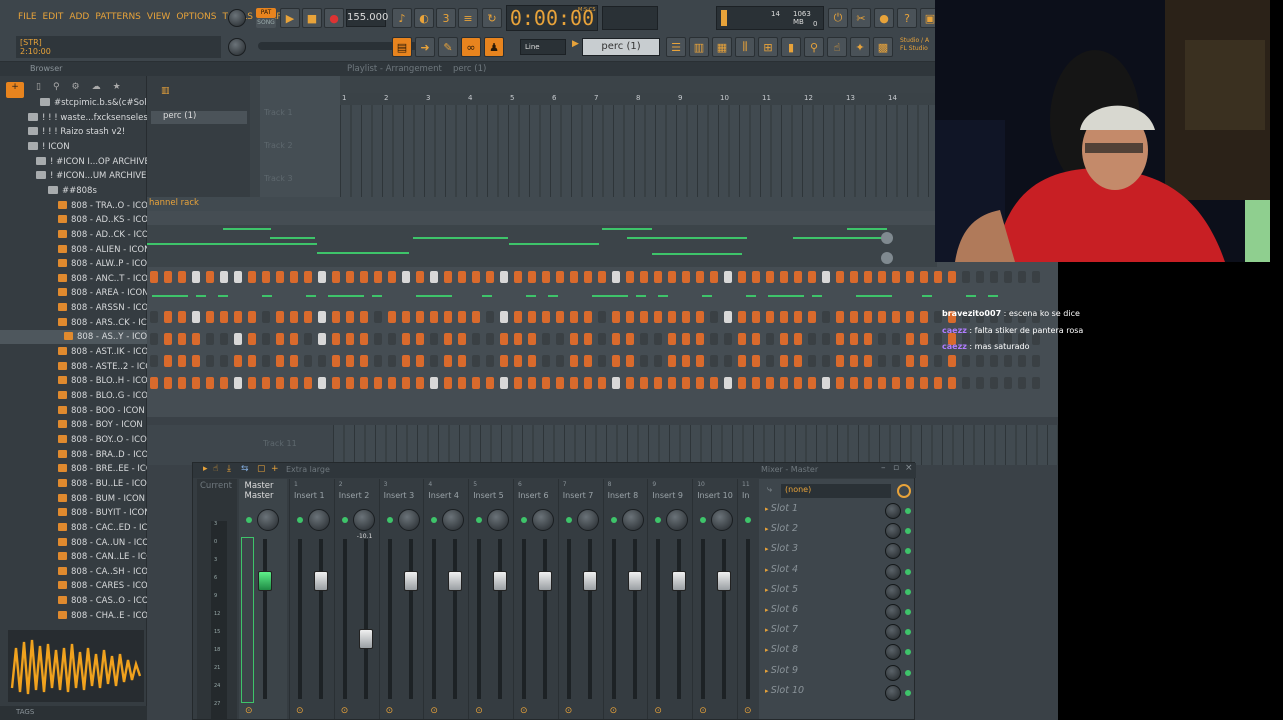 Image resolution: width=1283 pixels, height=720 pixels. Describe the element at coordinates (907, 18) in the screenshot. I see `help-button: ?` at that location.